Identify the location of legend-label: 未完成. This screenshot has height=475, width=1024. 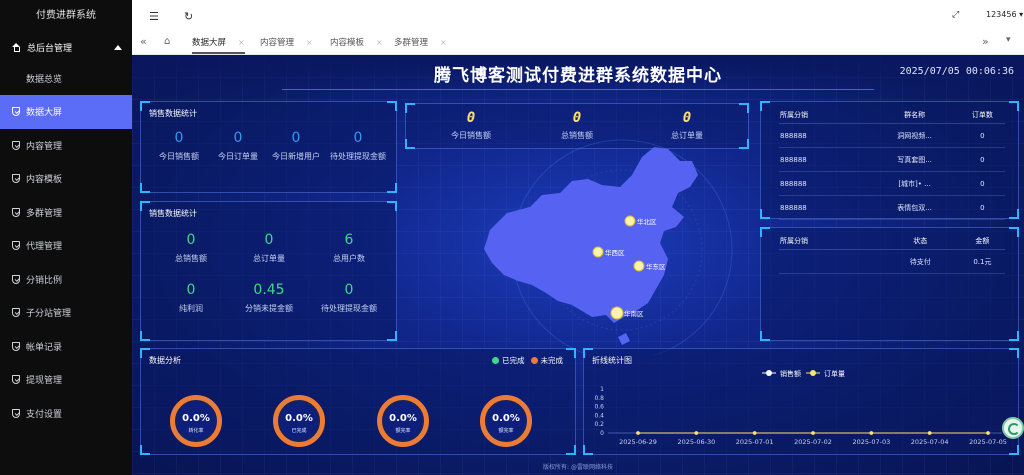
(552, 360).